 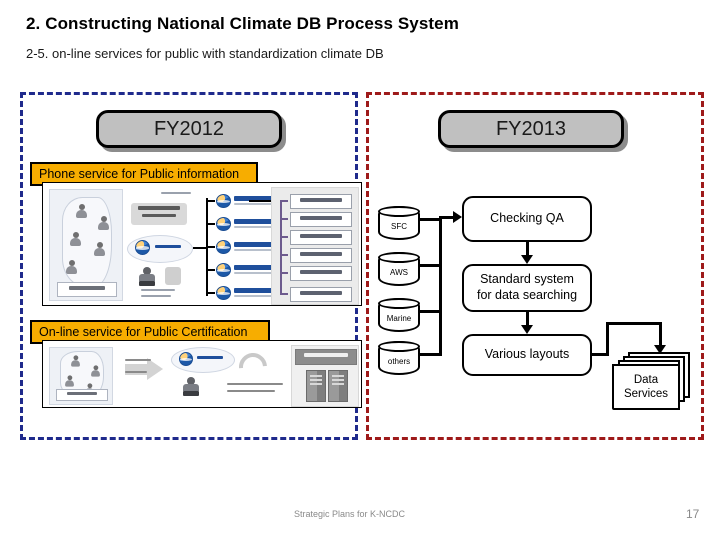 I want to click on fy2013-pill: FY2013, so click(x=531, y=129).